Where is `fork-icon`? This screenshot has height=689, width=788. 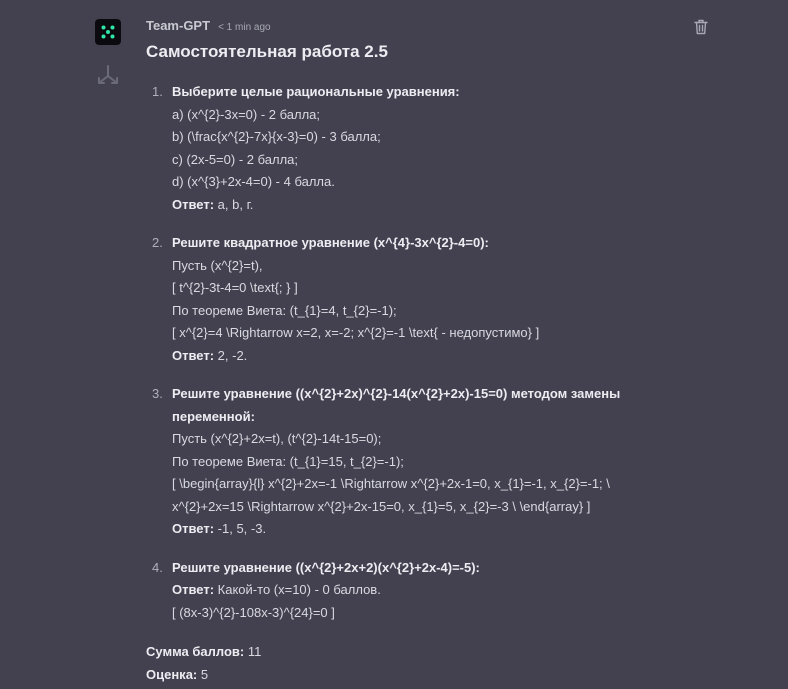
fork-icon is located at coordinates (108, 75).